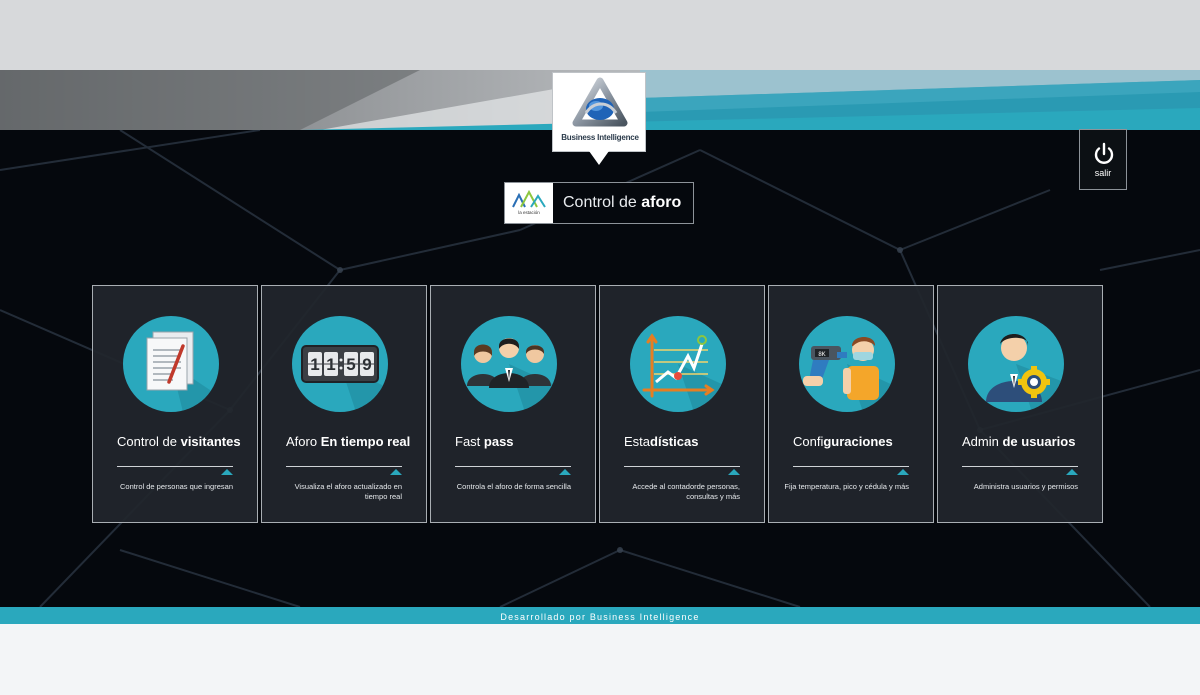  What do you see at coordinates (982, 441) in the screenshot?
I see `card-title-plain: Admin` at bounding box center [982, 441].